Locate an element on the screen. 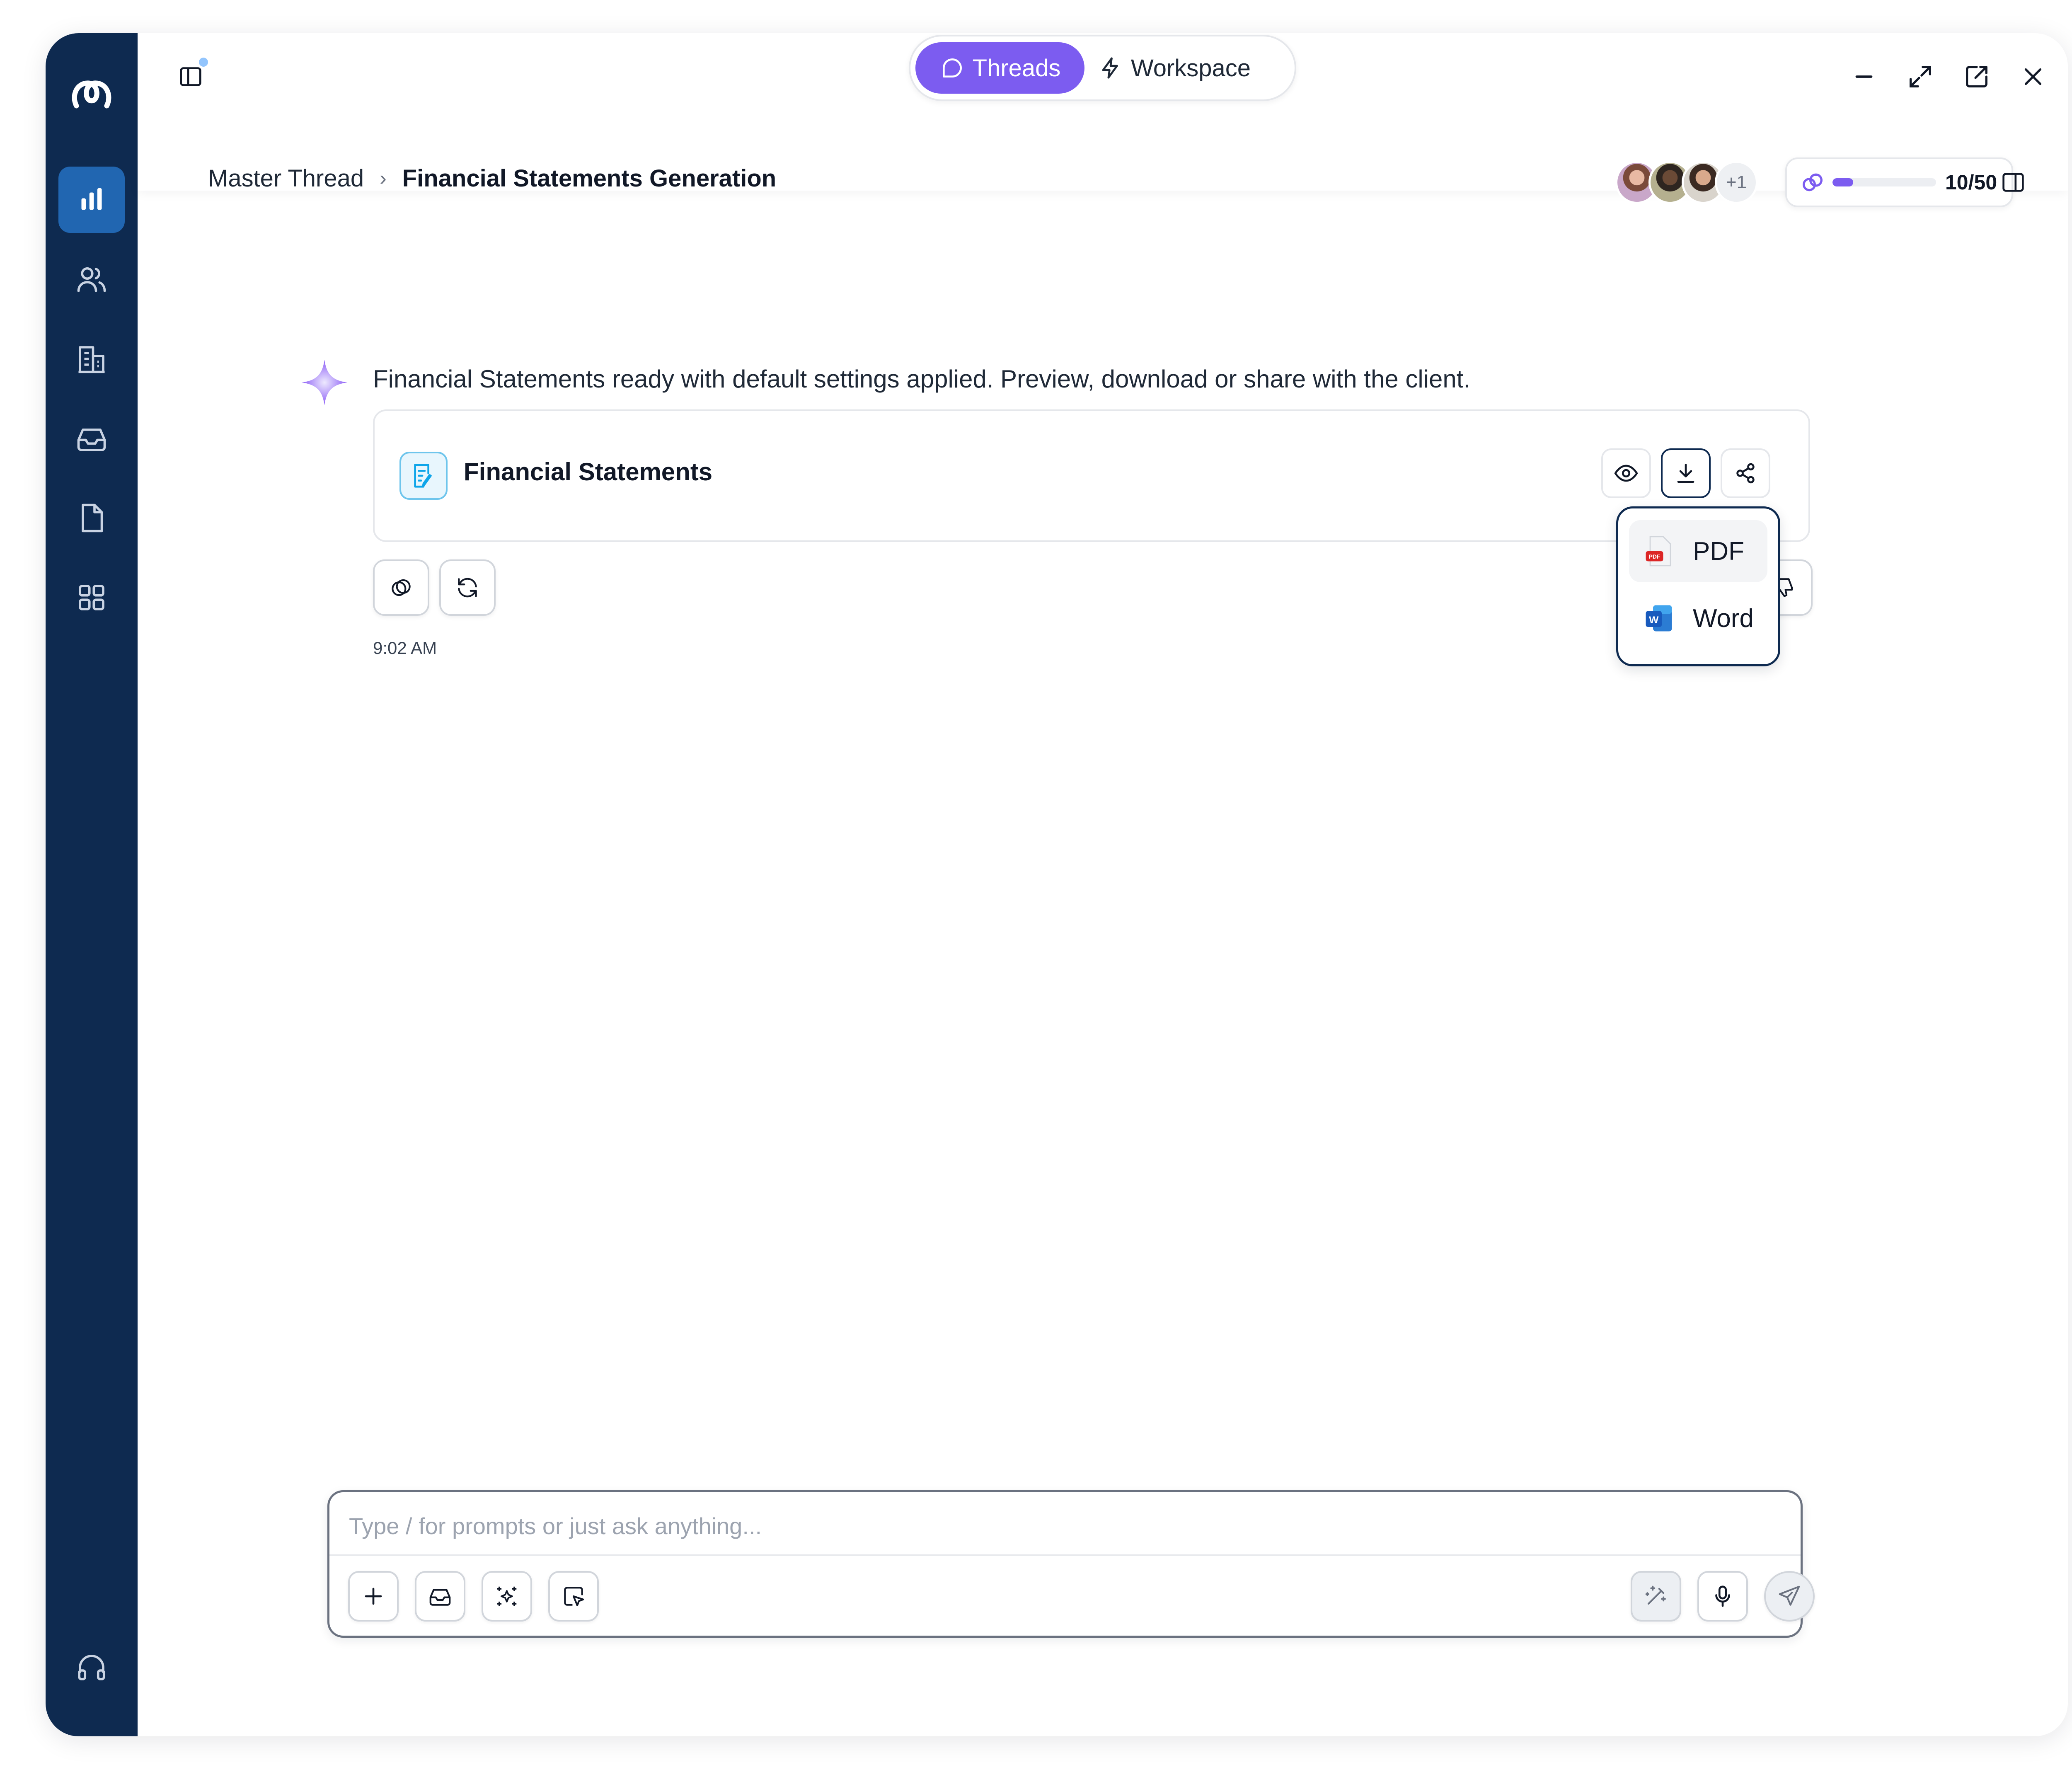 The height and width of the screenshot is (1767, 2072). send-icon is located at coordinates (1789, 1595).